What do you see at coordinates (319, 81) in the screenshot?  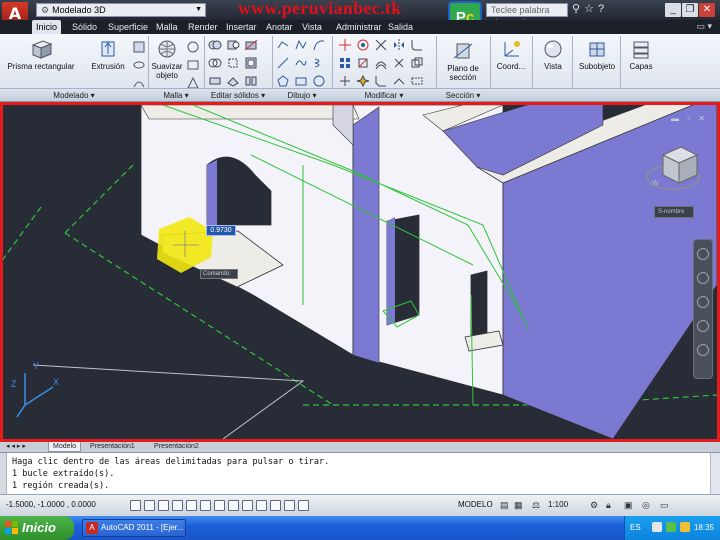 I see `circle-icon` at bounding box center [319, 81].